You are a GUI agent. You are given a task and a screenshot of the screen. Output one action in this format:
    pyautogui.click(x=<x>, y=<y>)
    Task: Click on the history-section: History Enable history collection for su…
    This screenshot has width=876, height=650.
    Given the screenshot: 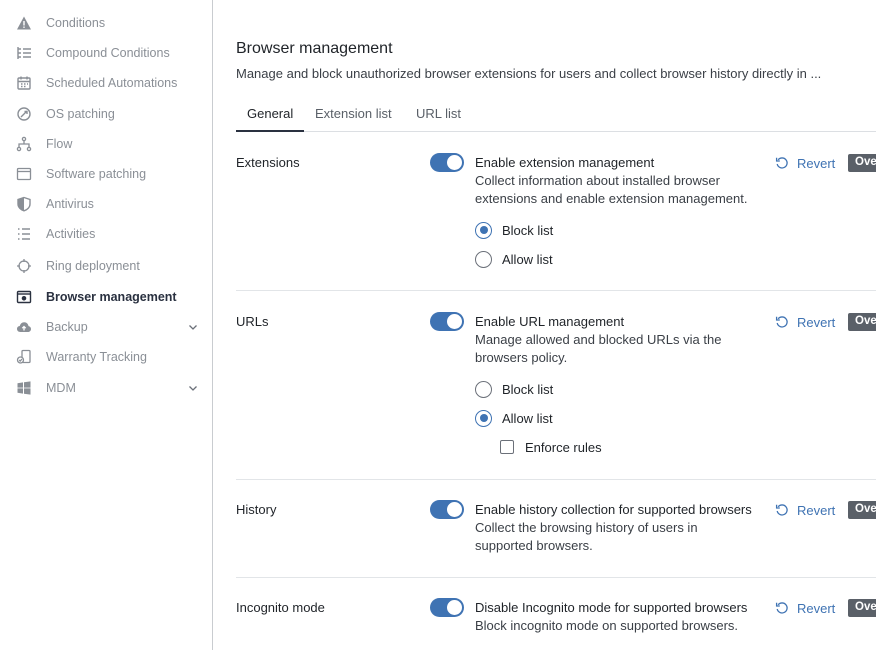 What is the action you would take?
    pyautogui.click(x=556, y=529)
    